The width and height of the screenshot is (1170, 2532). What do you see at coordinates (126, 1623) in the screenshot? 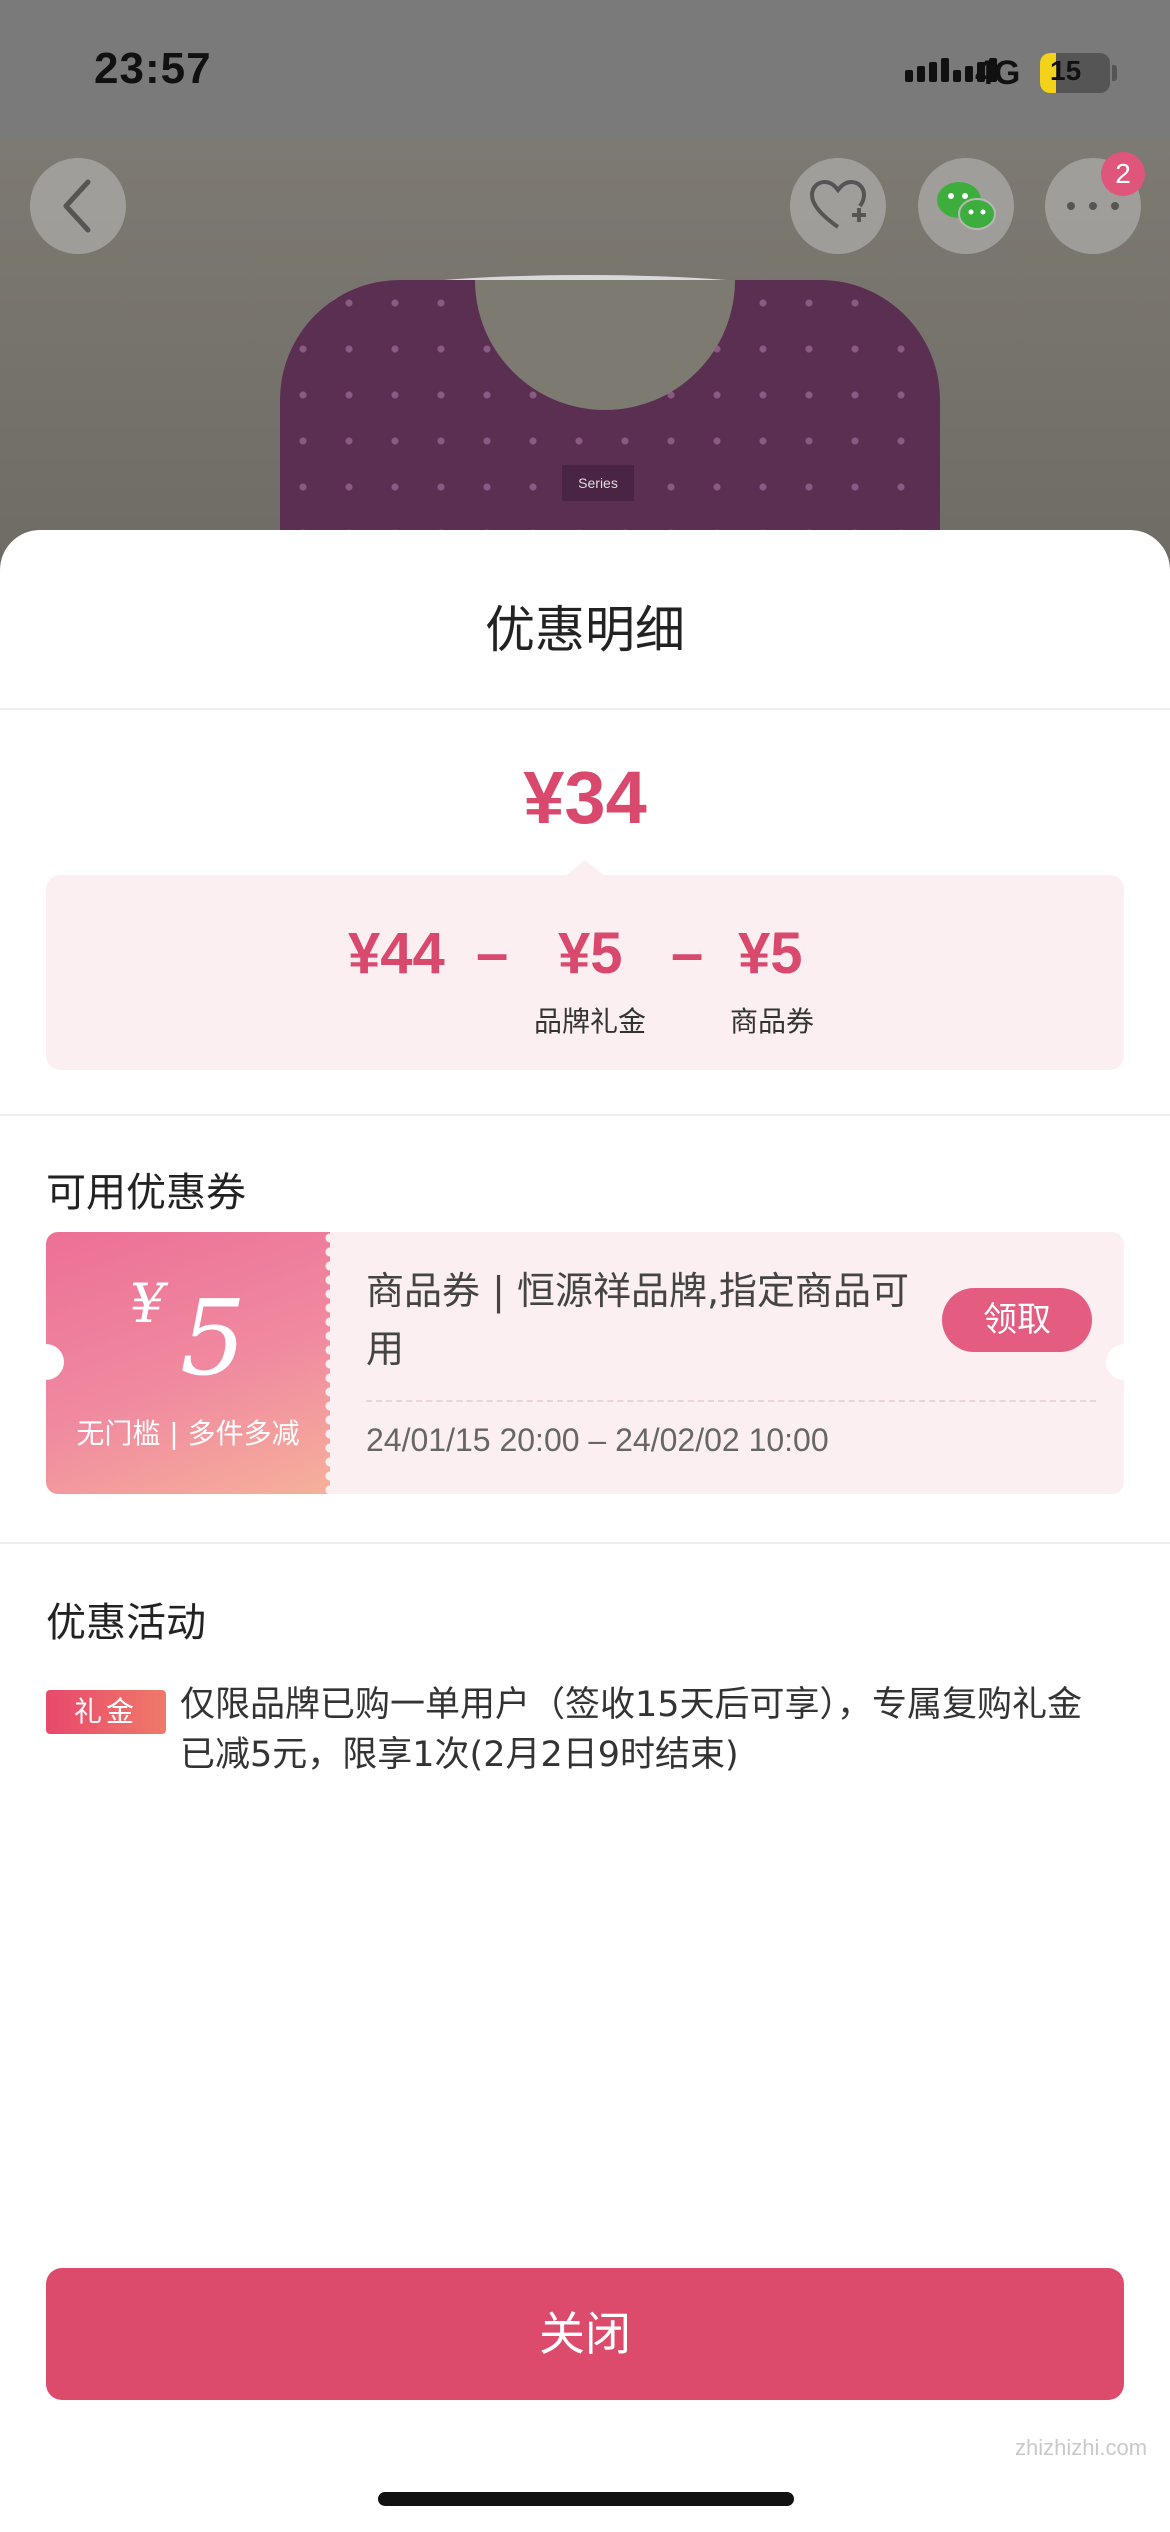
I see `activity-section-title: 优惠活动` at bounding box center [126, 1623].